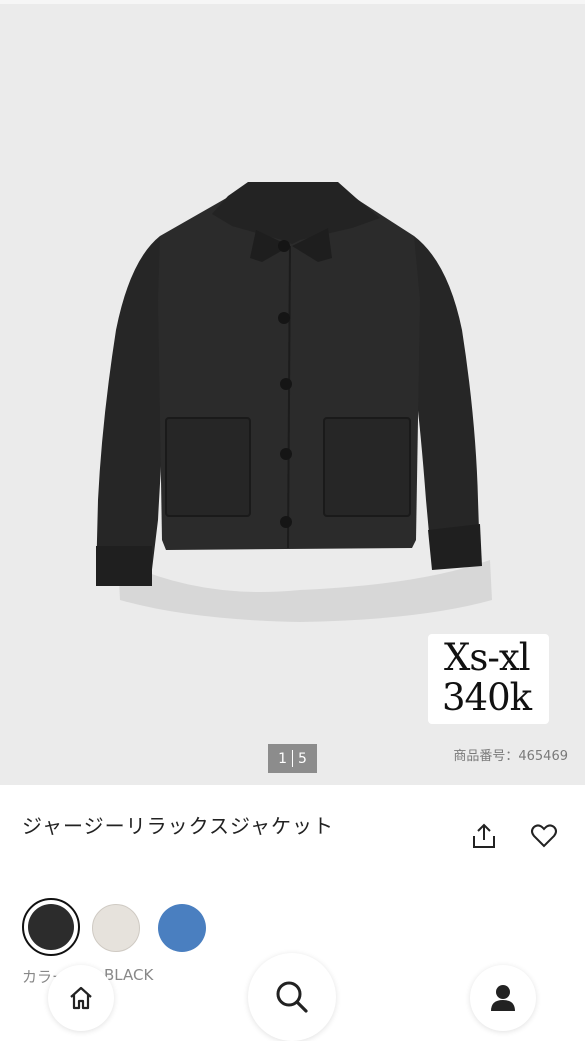  I want to click on color-swatch-blue, so click(182, 928).